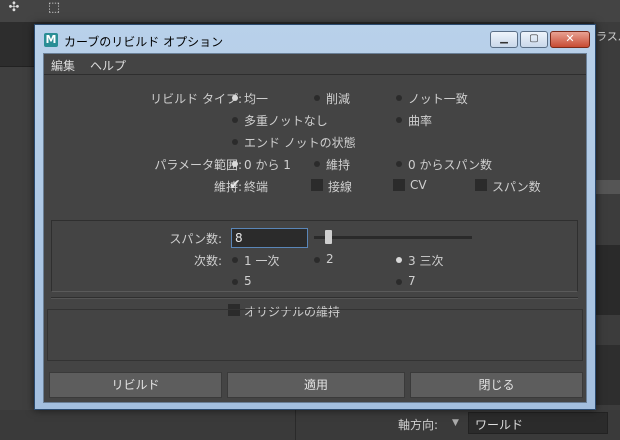  I want to click on close-button: 閉じる, so click(496, 385).